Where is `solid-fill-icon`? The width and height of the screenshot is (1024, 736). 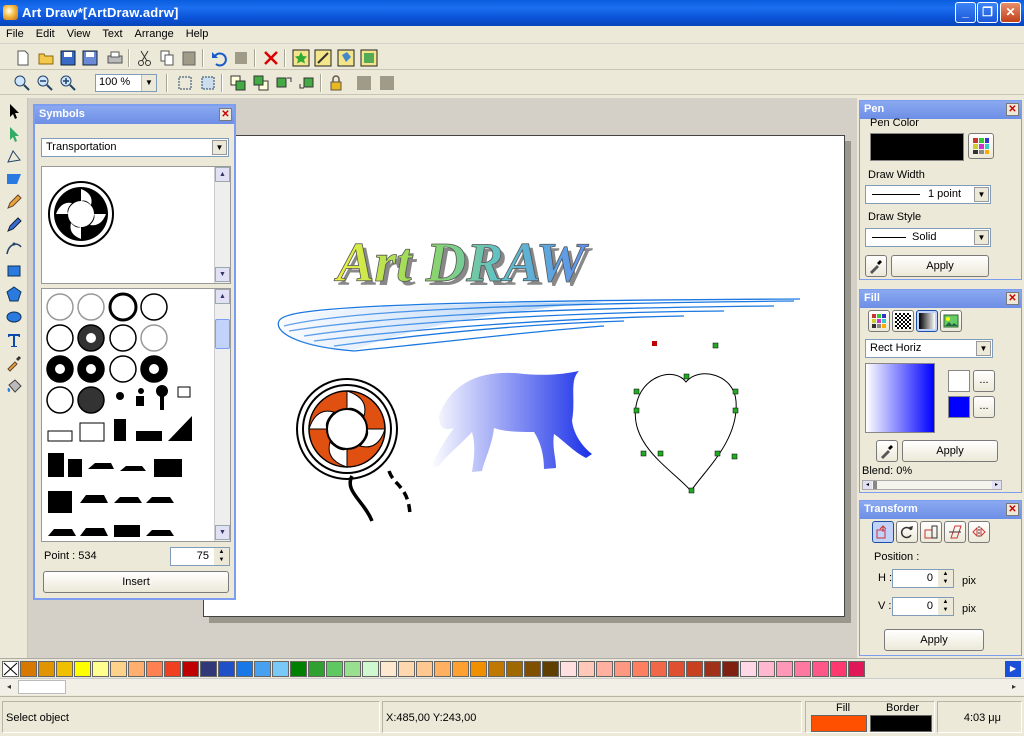
solid-fill-icon is located at coordinates (879, 321).